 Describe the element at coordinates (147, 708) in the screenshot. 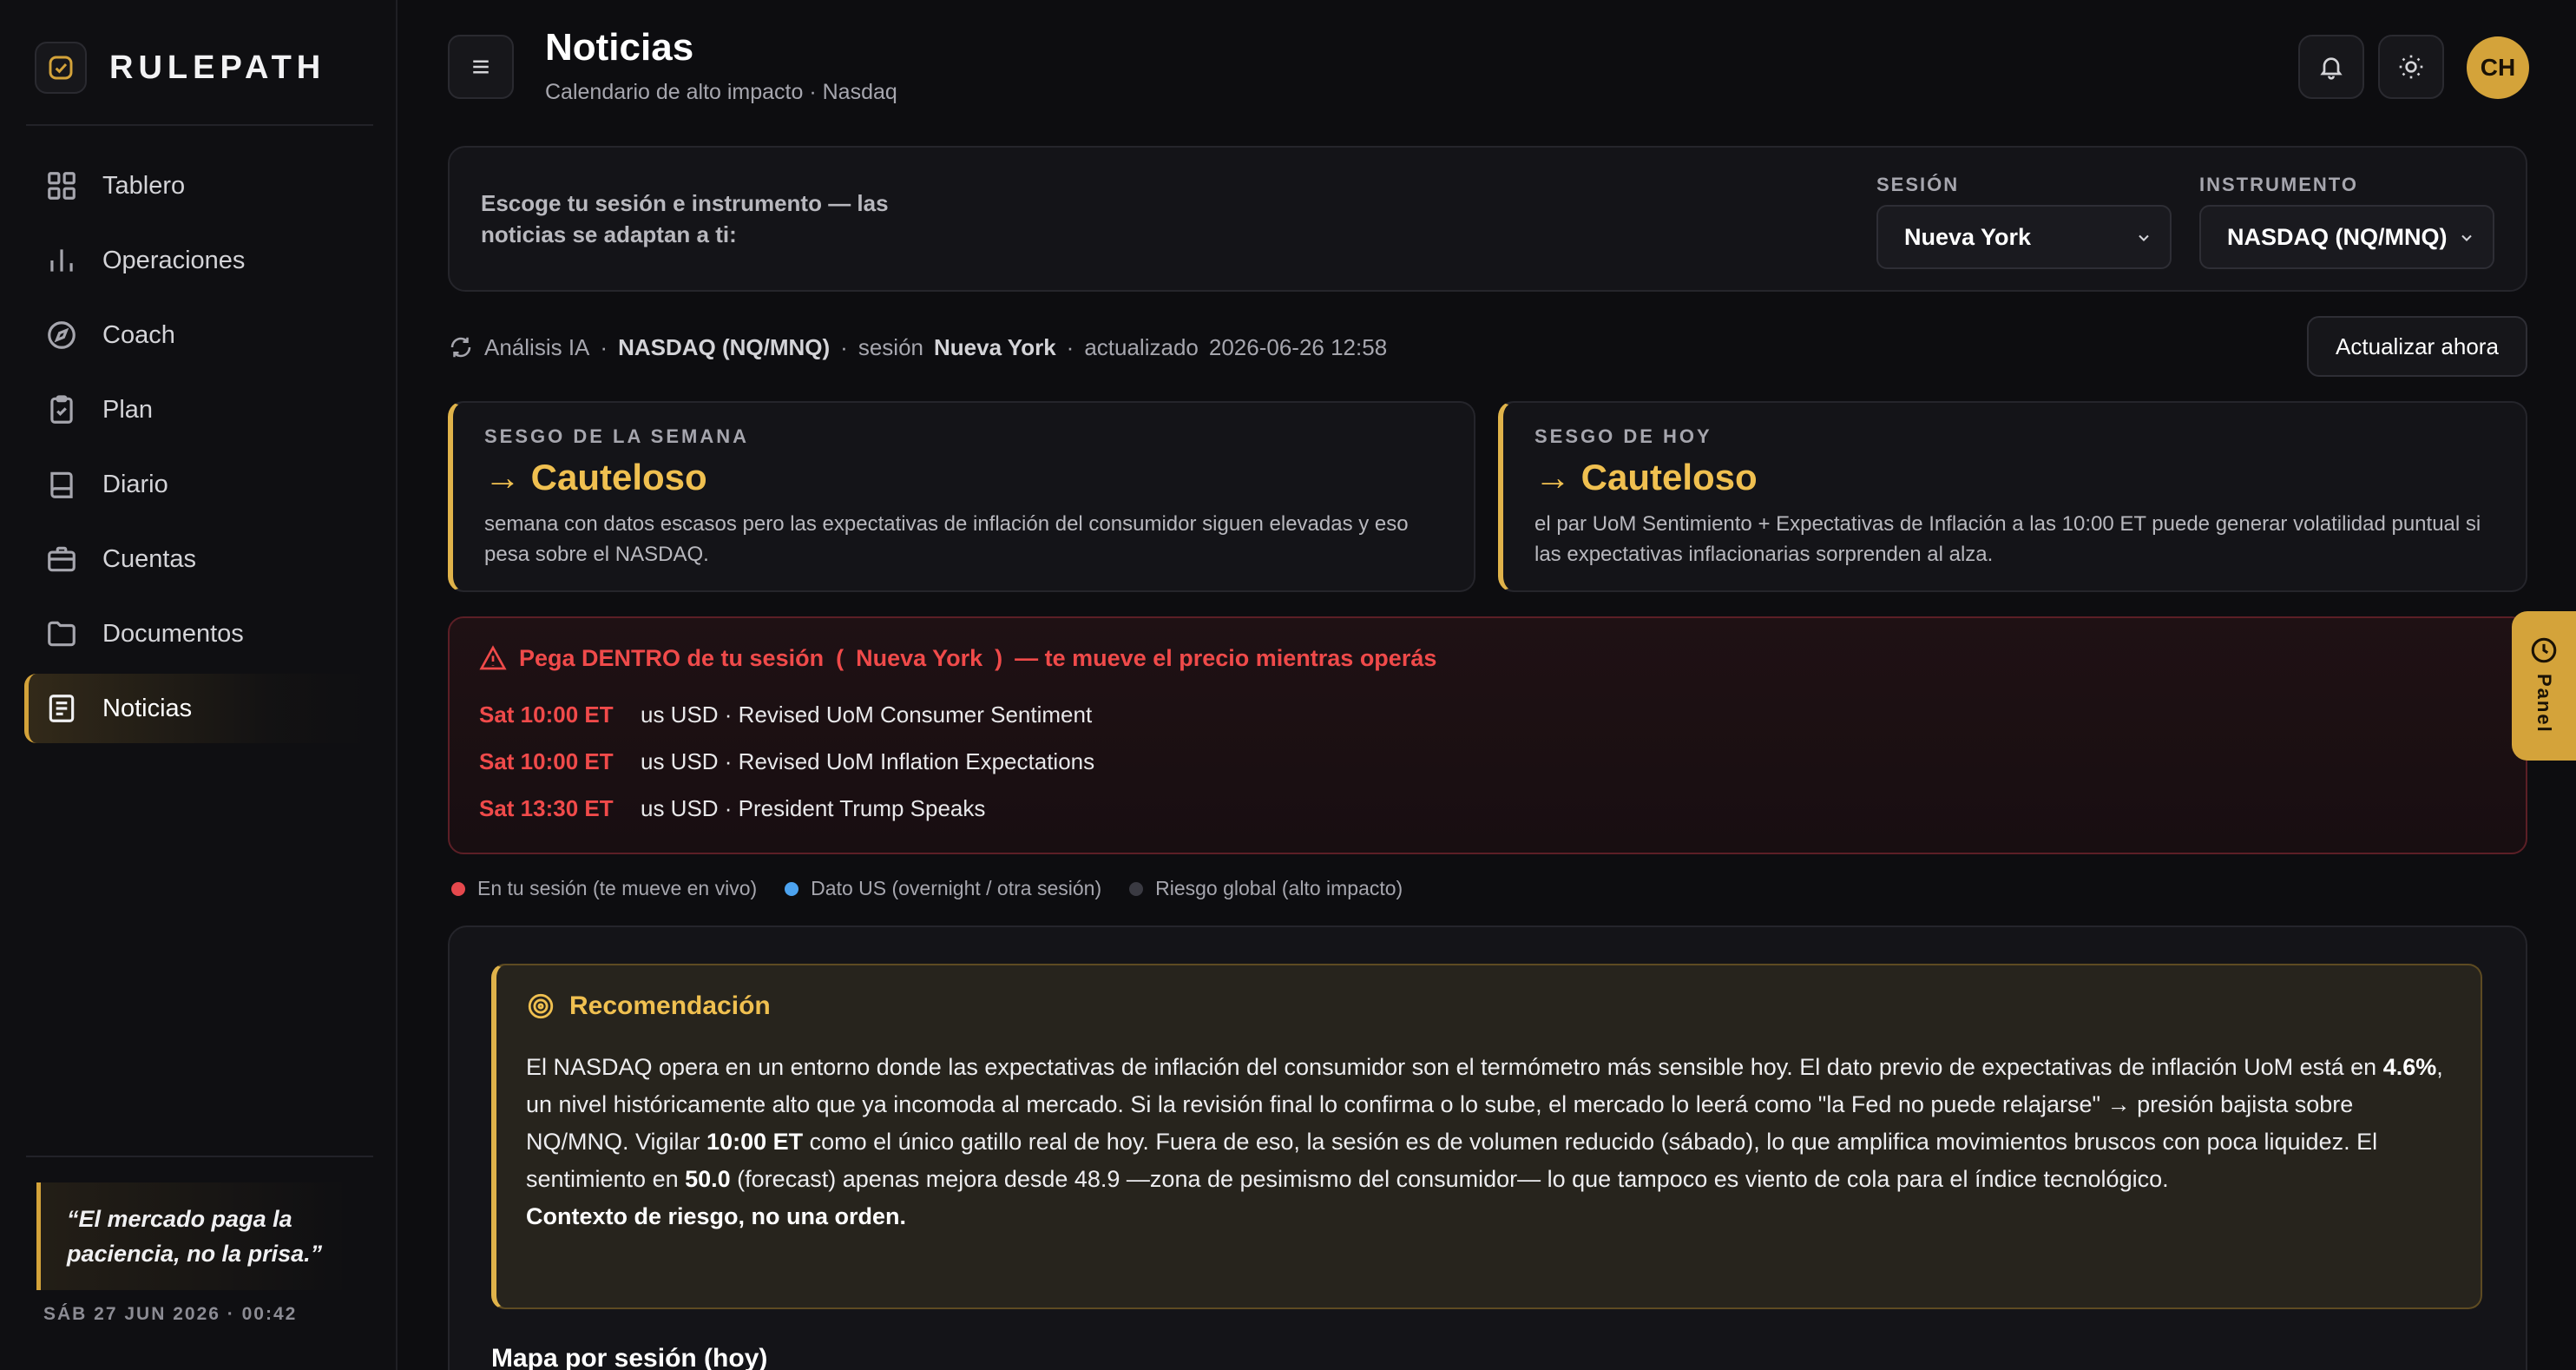

I see `sidebar-item-label: Noticias` at that location.